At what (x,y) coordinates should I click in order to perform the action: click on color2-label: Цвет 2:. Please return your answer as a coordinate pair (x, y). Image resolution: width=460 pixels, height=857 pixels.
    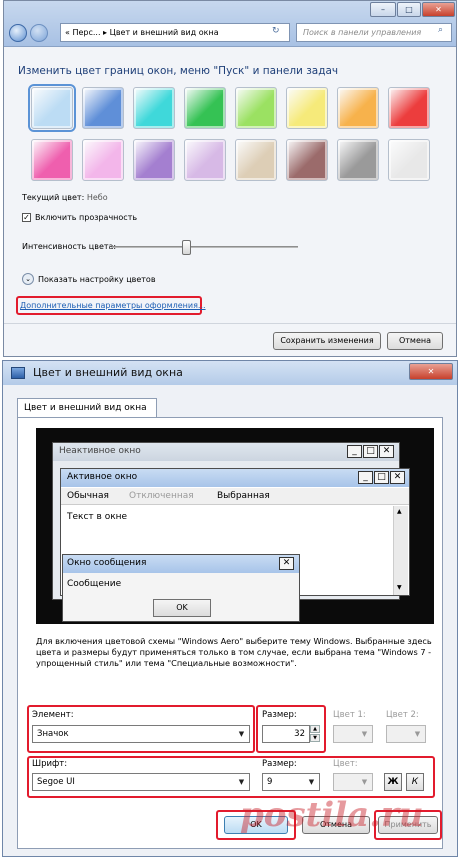
    Looking at the image, I should click on (402, 715).